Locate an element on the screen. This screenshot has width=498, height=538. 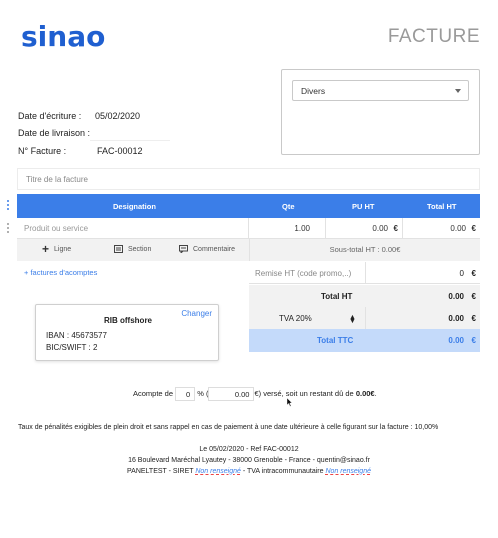
footer-siret-label: - SIRET is located at coordinates (181, 471).